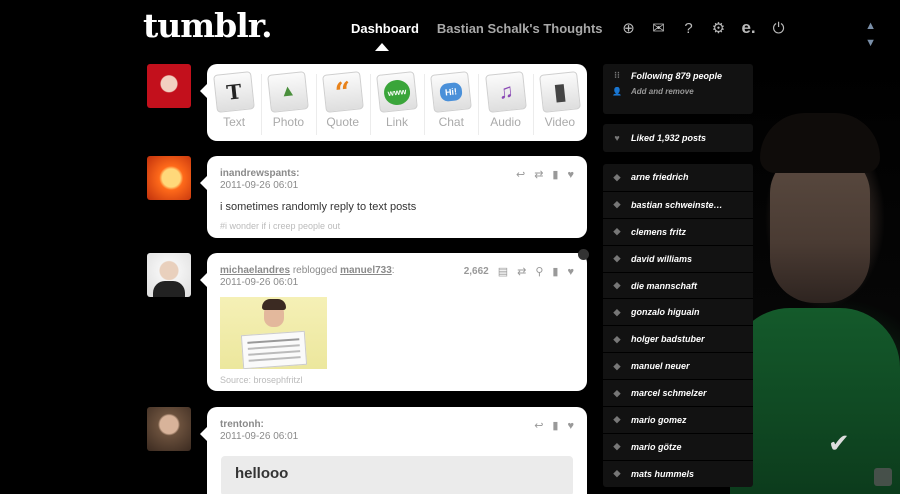 This screenshot has height=494, width=900. What do you see at coordinates (820, 228) in the screenshot?
I see `background-face` at bounding box center [820, 228].